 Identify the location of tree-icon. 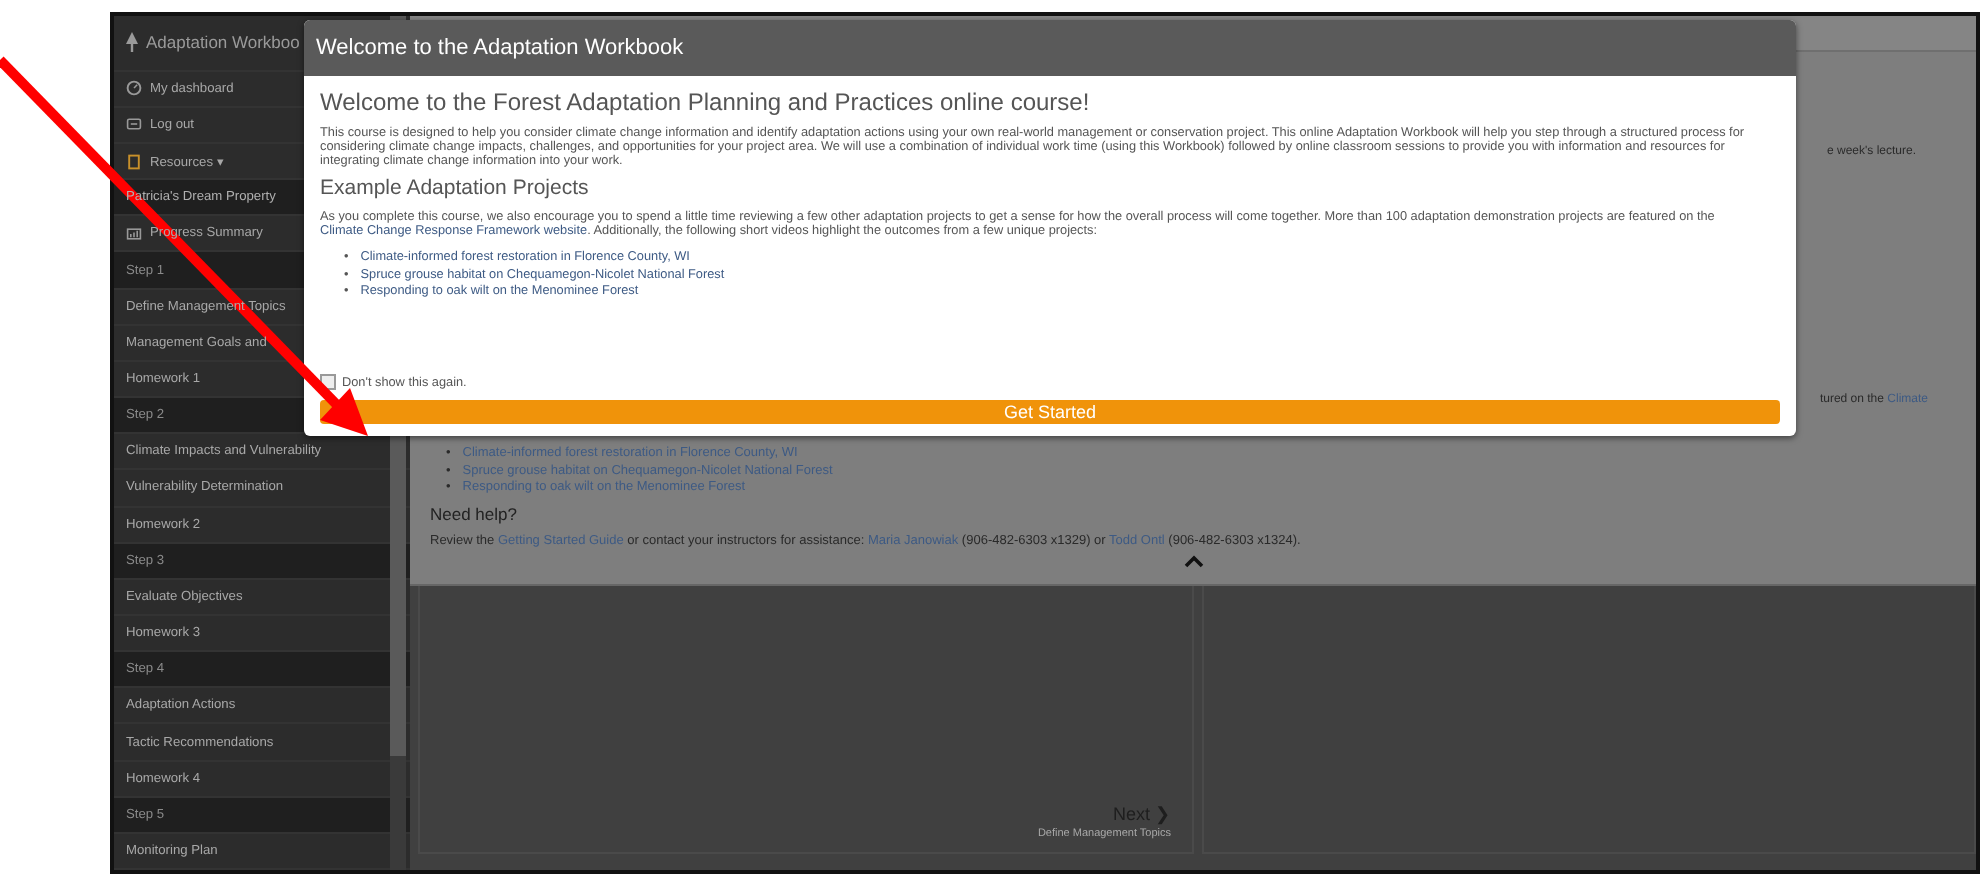
(132, 42).